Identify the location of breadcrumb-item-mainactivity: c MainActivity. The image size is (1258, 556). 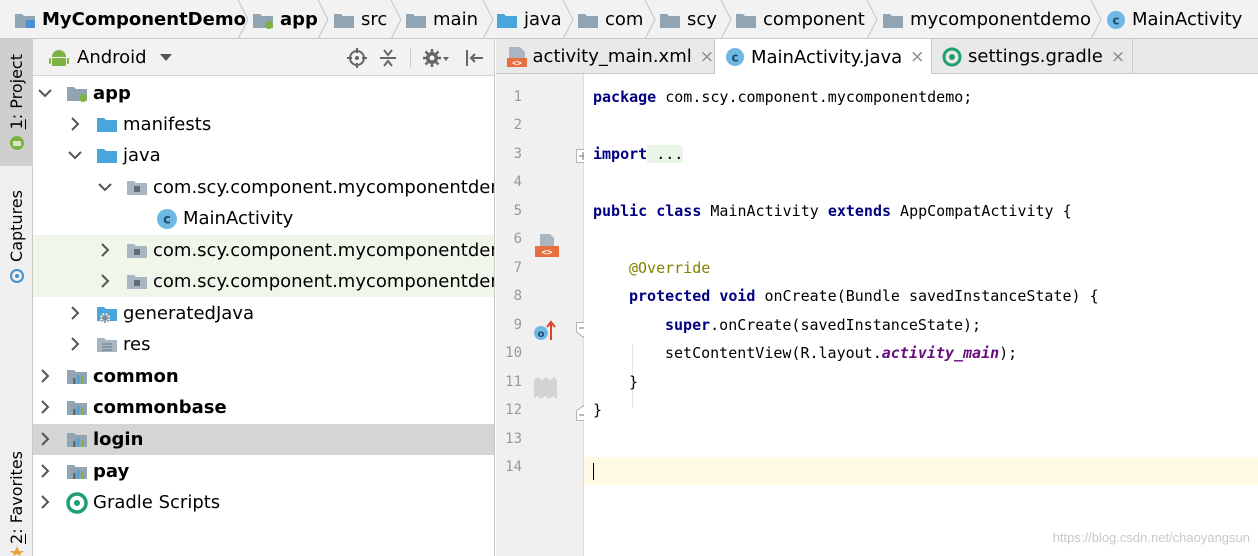
(1174, 19).